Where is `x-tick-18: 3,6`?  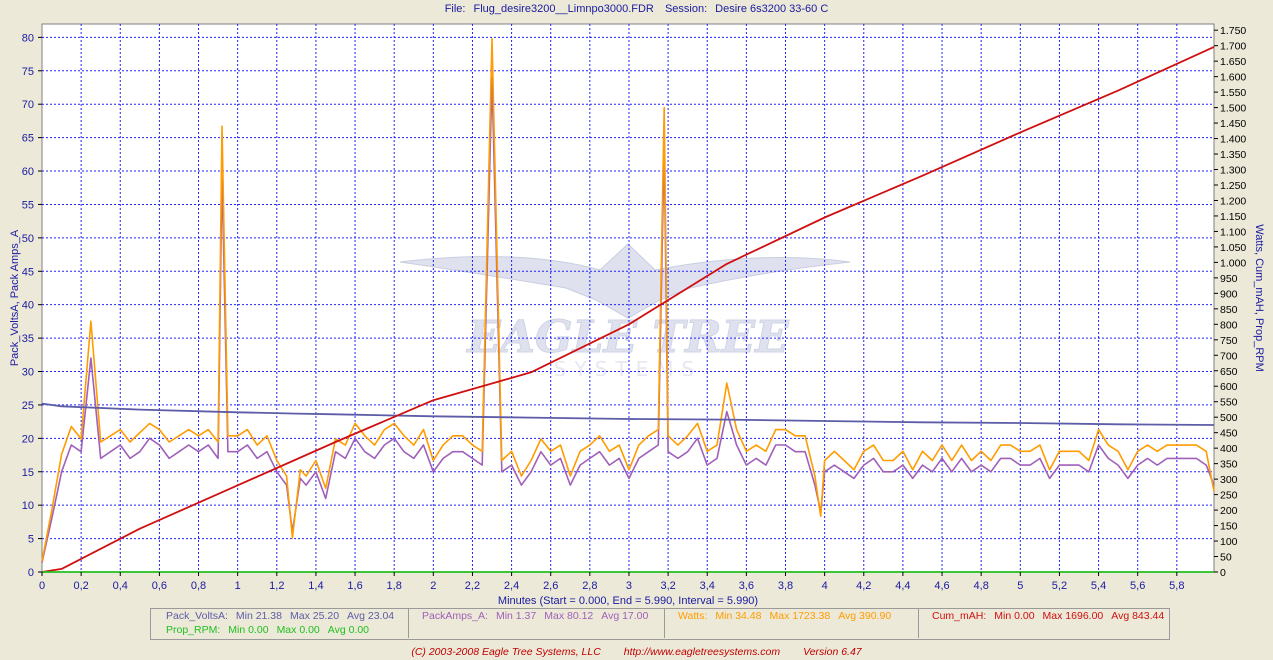 x-tick-18: 3,6 is located at coordinates (746, 586).